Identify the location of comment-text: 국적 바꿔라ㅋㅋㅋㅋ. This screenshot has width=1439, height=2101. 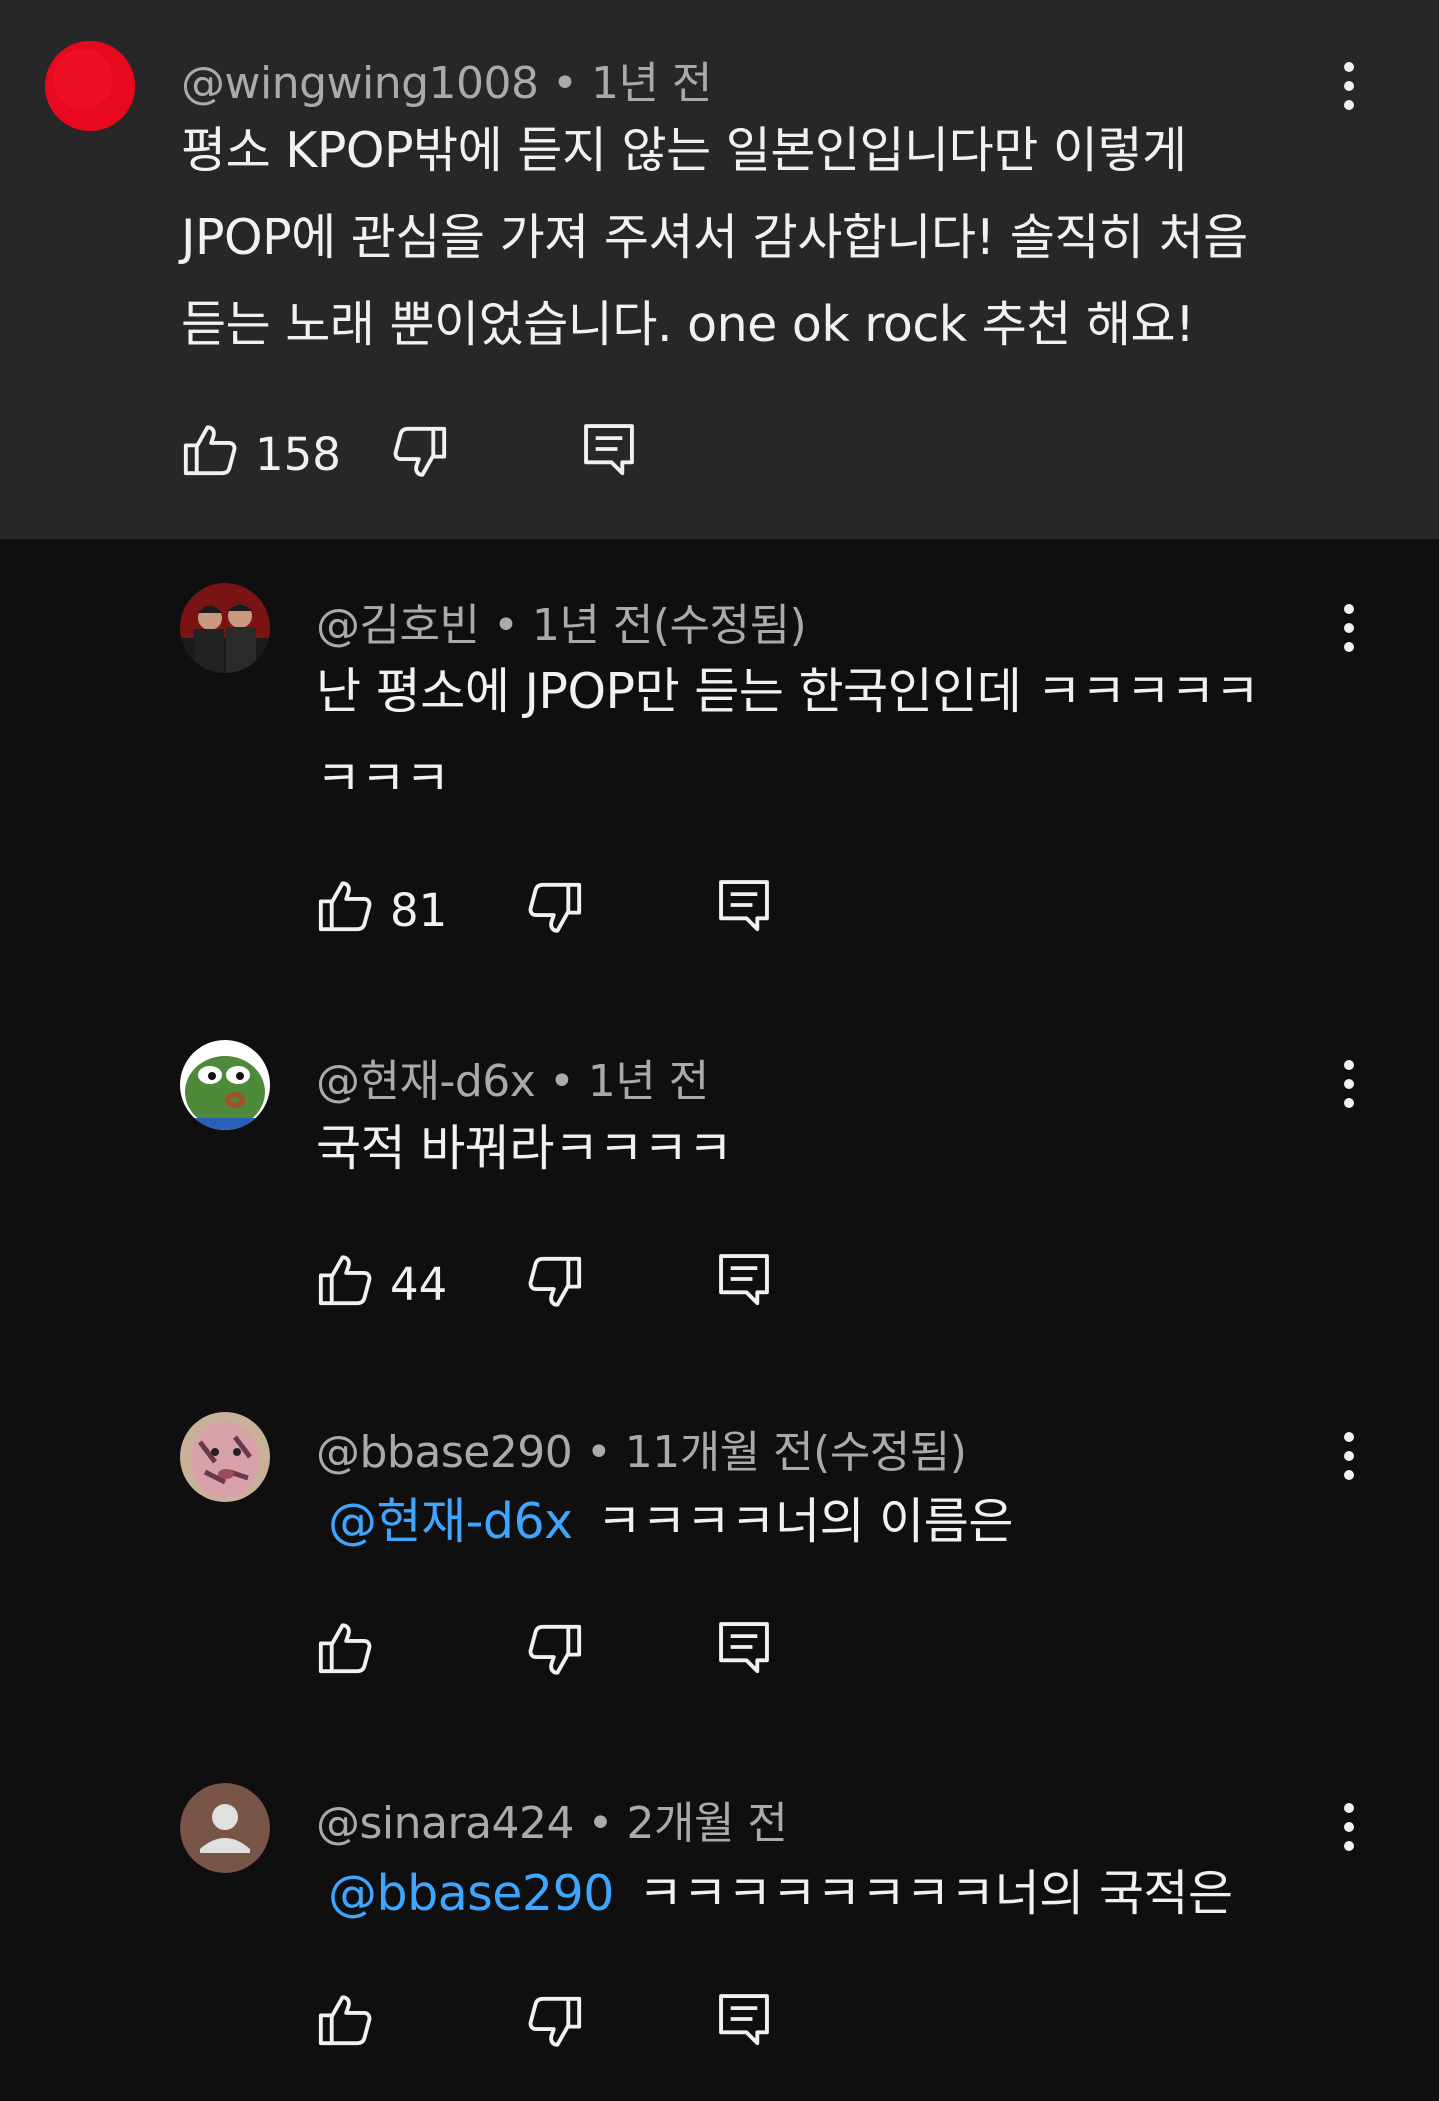
(524, 1148).